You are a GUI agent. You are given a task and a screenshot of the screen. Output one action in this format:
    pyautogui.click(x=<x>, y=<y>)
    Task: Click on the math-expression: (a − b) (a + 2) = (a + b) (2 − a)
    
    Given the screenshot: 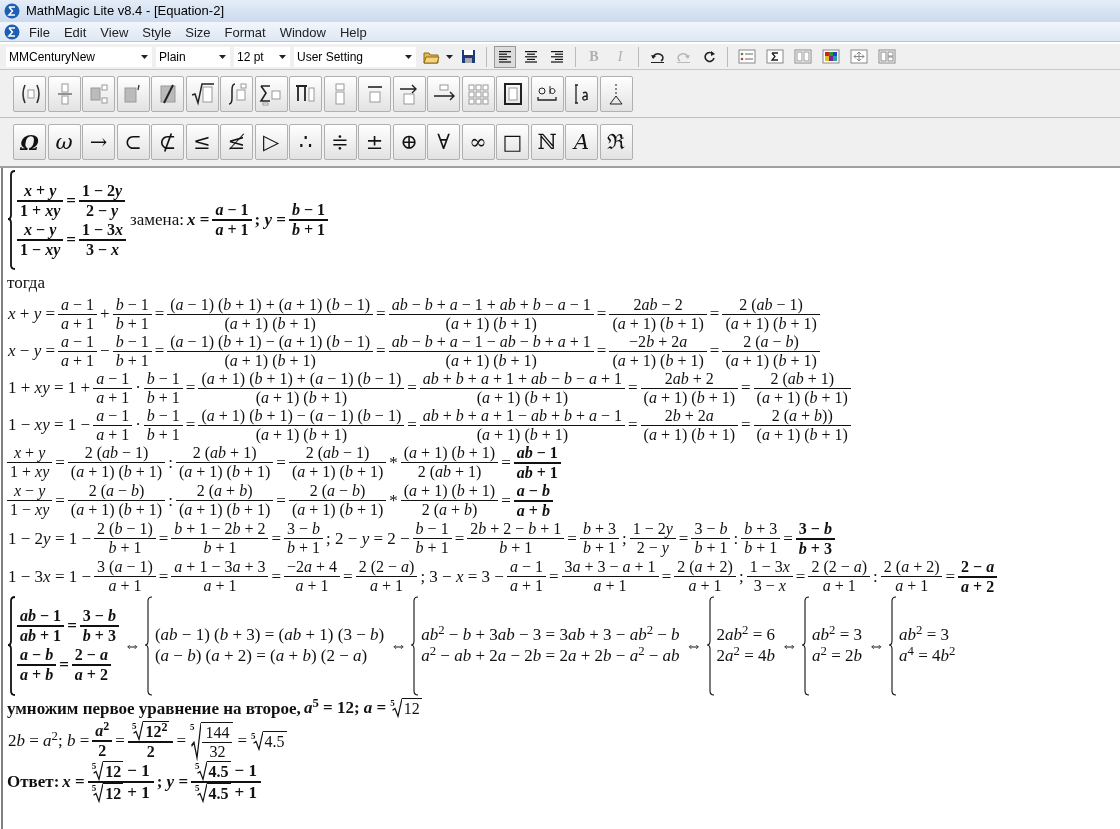 What is the action you would take?
    pyautogui.click(x=261, y=656)
    